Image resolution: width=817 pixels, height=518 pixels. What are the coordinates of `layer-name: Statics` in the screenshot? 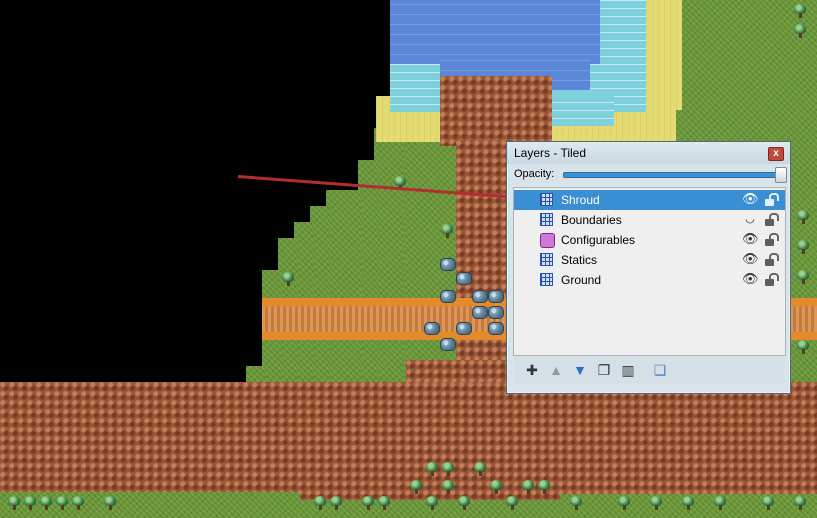 It's located at (579, 260).